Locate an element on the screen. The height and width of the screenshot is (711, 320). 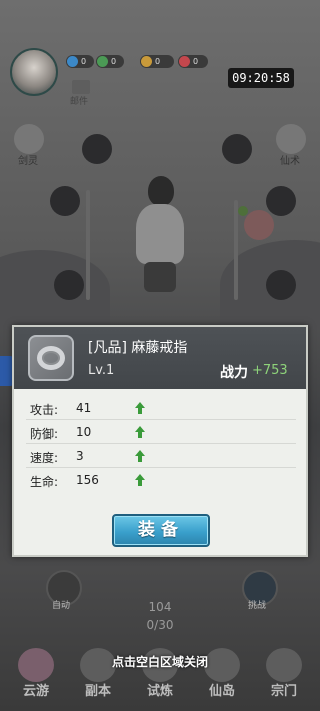
ring-icon is located at coordinates (51, 358).